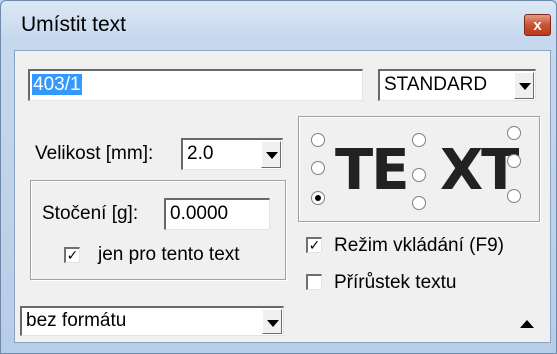 The image size is (557, 354). I want to click on rotation-input: 0.0000, so click(217, 214).